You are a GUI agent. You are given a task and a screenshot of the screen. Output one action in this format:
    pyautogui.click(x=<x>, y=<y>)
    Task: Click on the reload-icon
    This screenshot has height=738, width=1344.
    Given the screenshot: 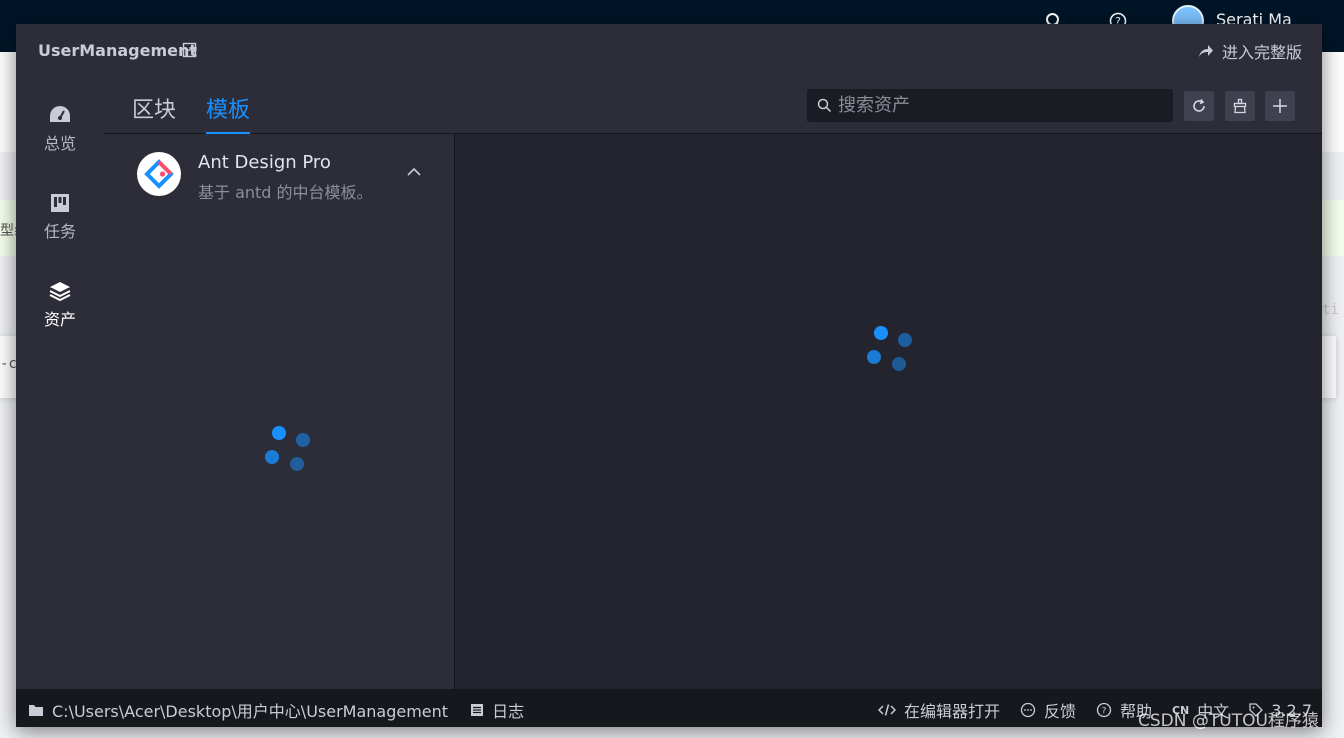 What is the action you would take?
    pyautogui.click(x=1199, y=105)
    